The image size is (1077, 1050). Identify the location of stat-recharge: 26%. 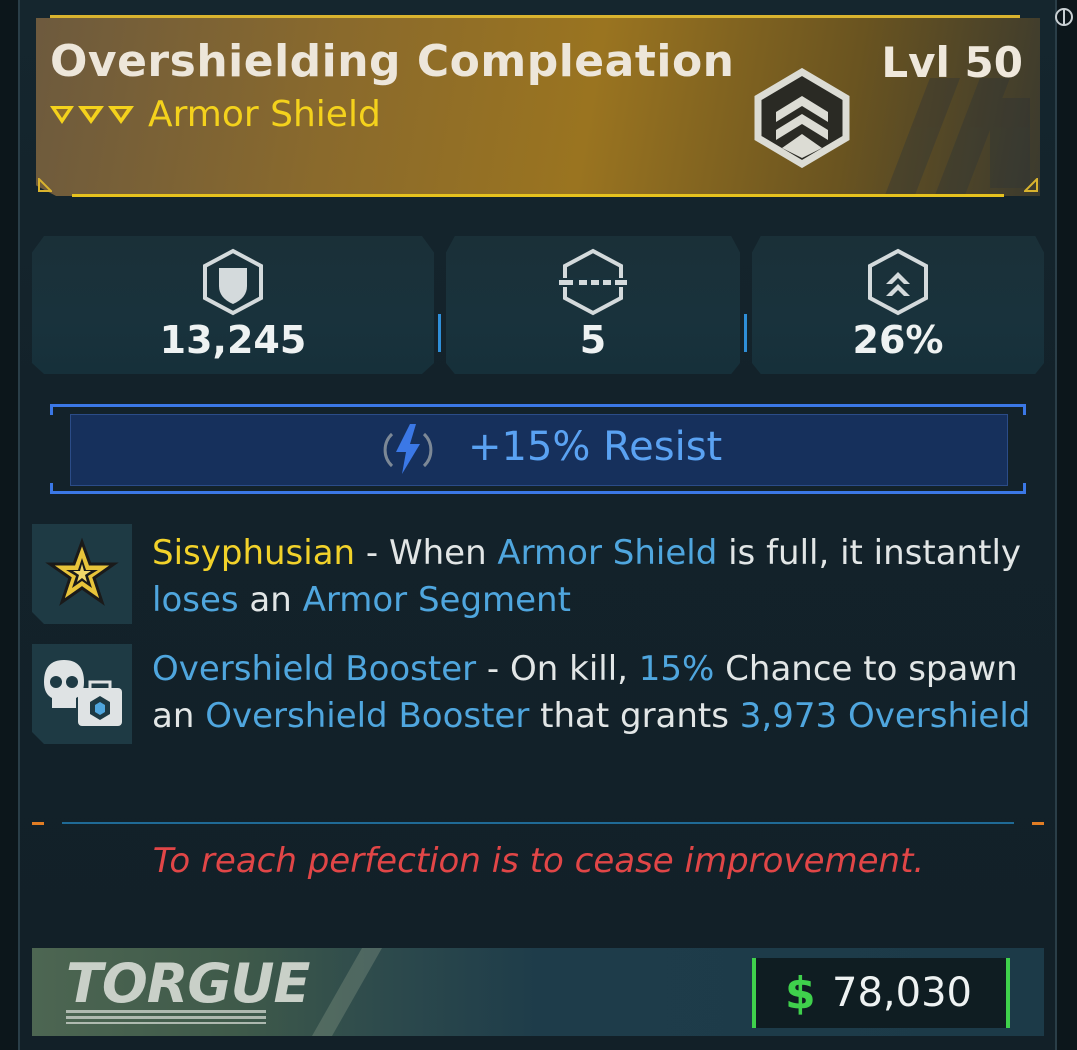
(898, 305).